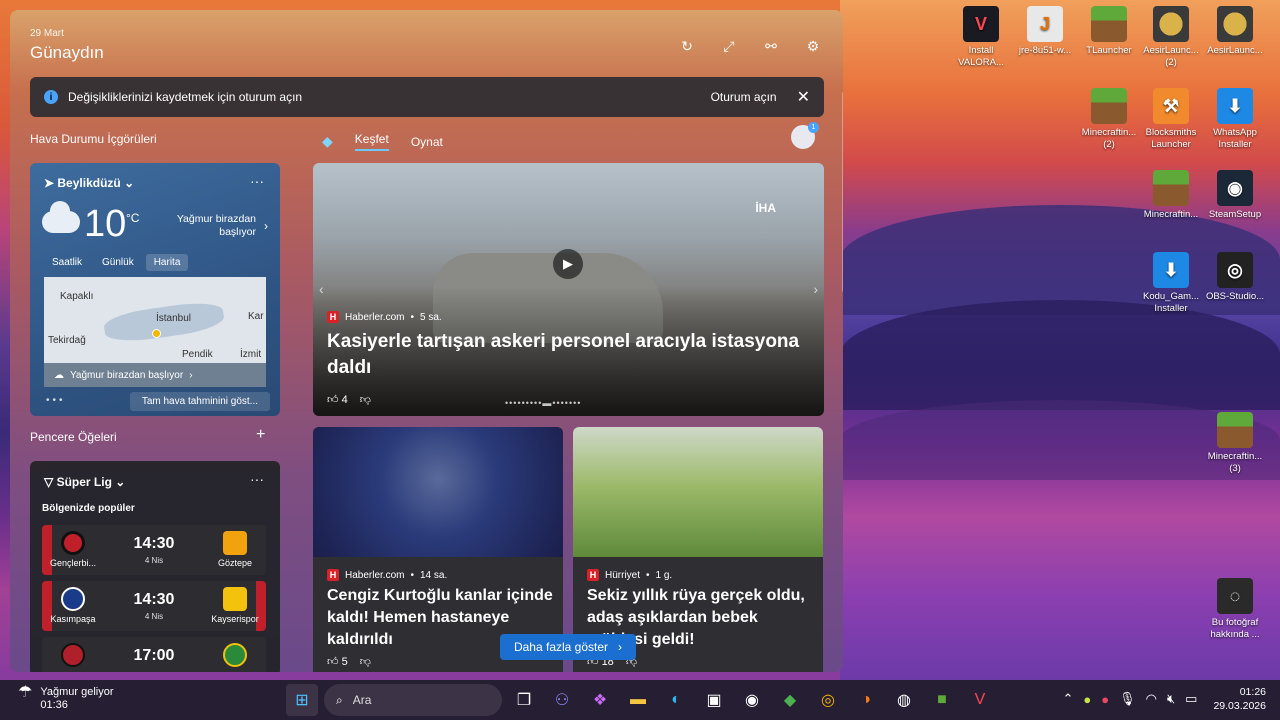  What do you see at coordinates (235, 619) in the screenshot?
I see `away-team-name: Kayserispor` at bounding box center [235, 619].